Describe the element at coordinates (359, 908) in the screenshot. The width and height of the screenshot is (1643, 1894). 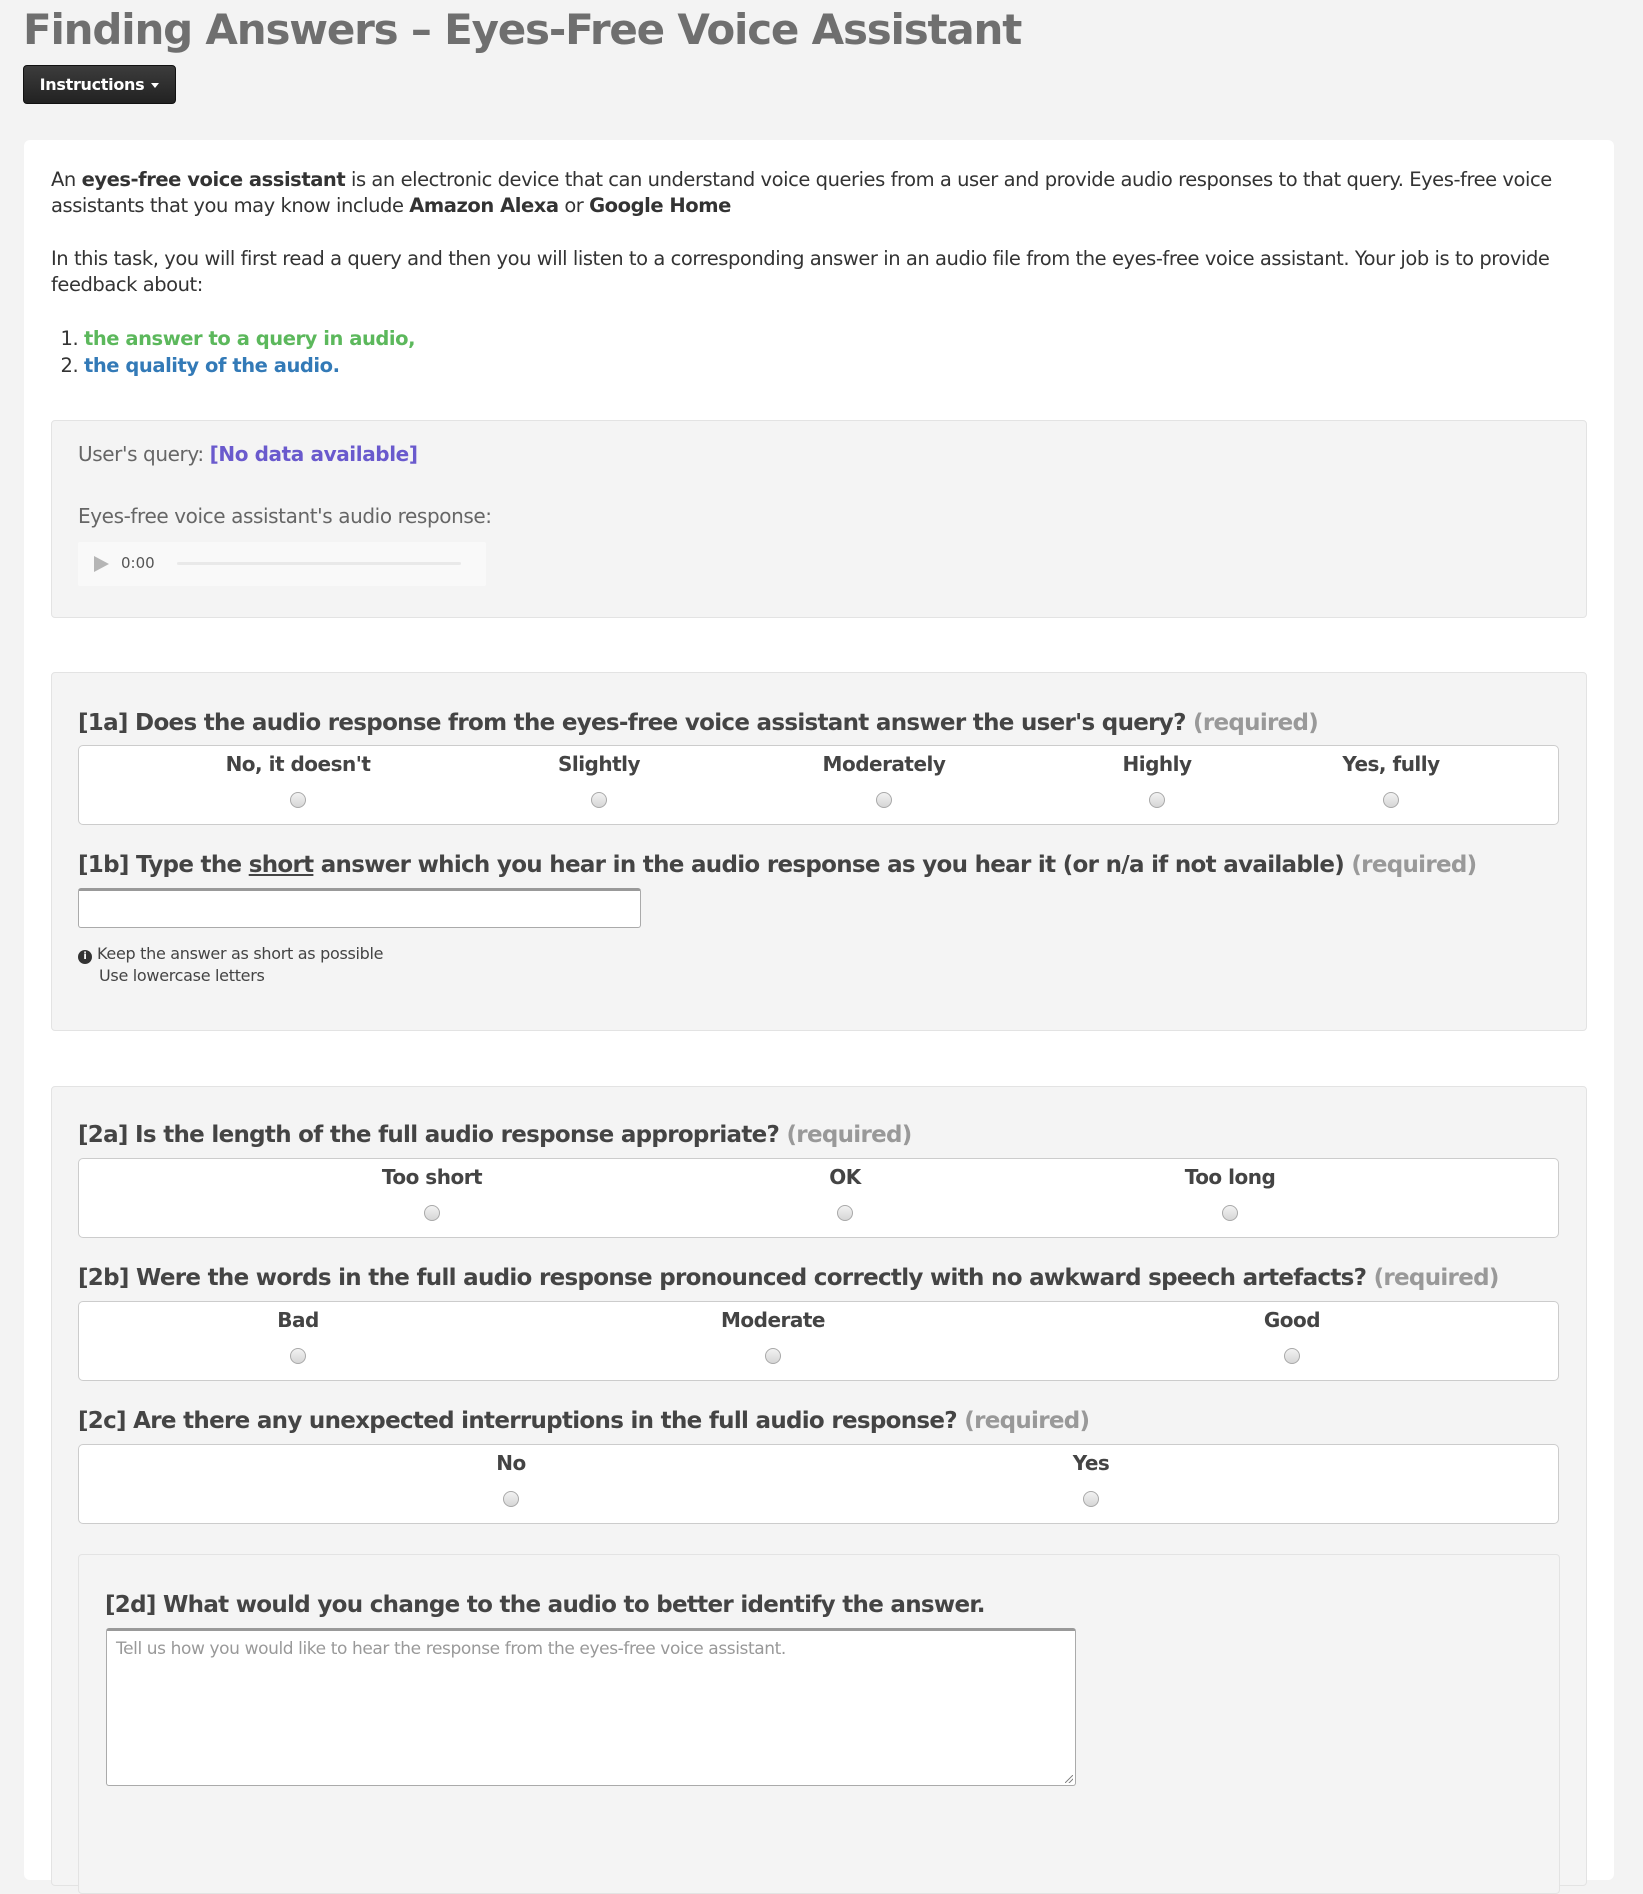
I see `short-answer-input` at that location.